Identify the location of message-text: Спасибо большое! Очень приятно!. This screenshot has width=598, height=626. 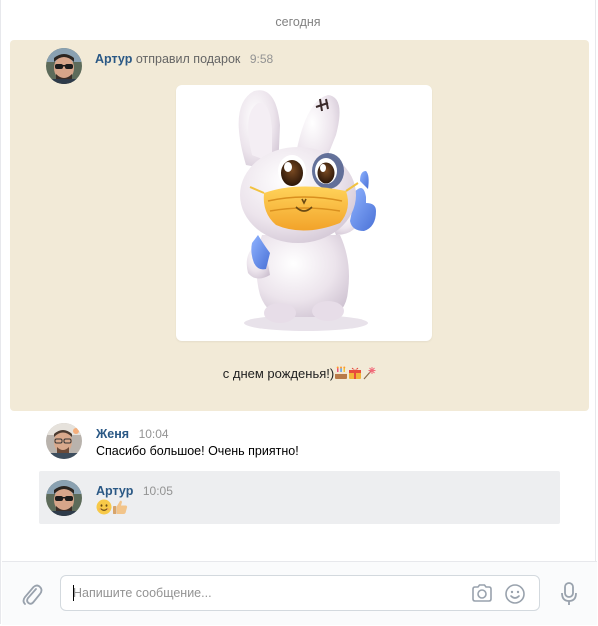
(197, 451).